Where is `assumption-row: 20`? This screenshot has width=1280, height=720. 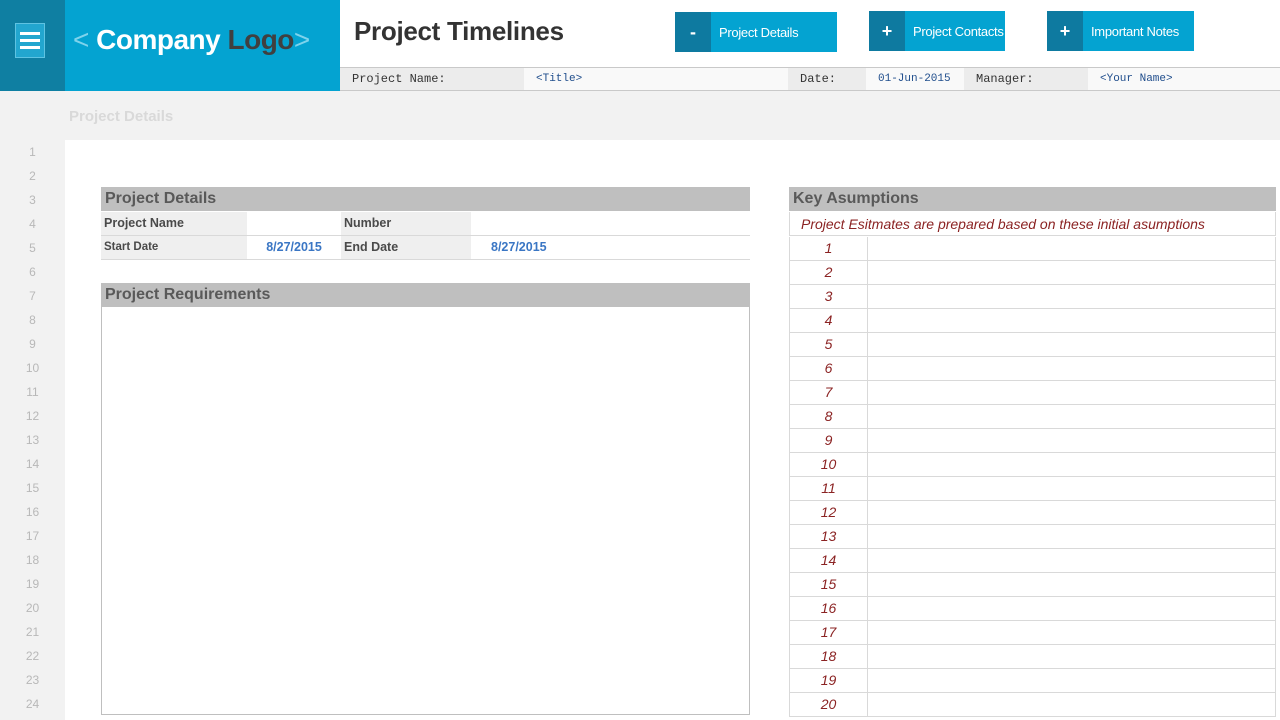
assumption-row: 20 is located at coordinates (1032, 705).